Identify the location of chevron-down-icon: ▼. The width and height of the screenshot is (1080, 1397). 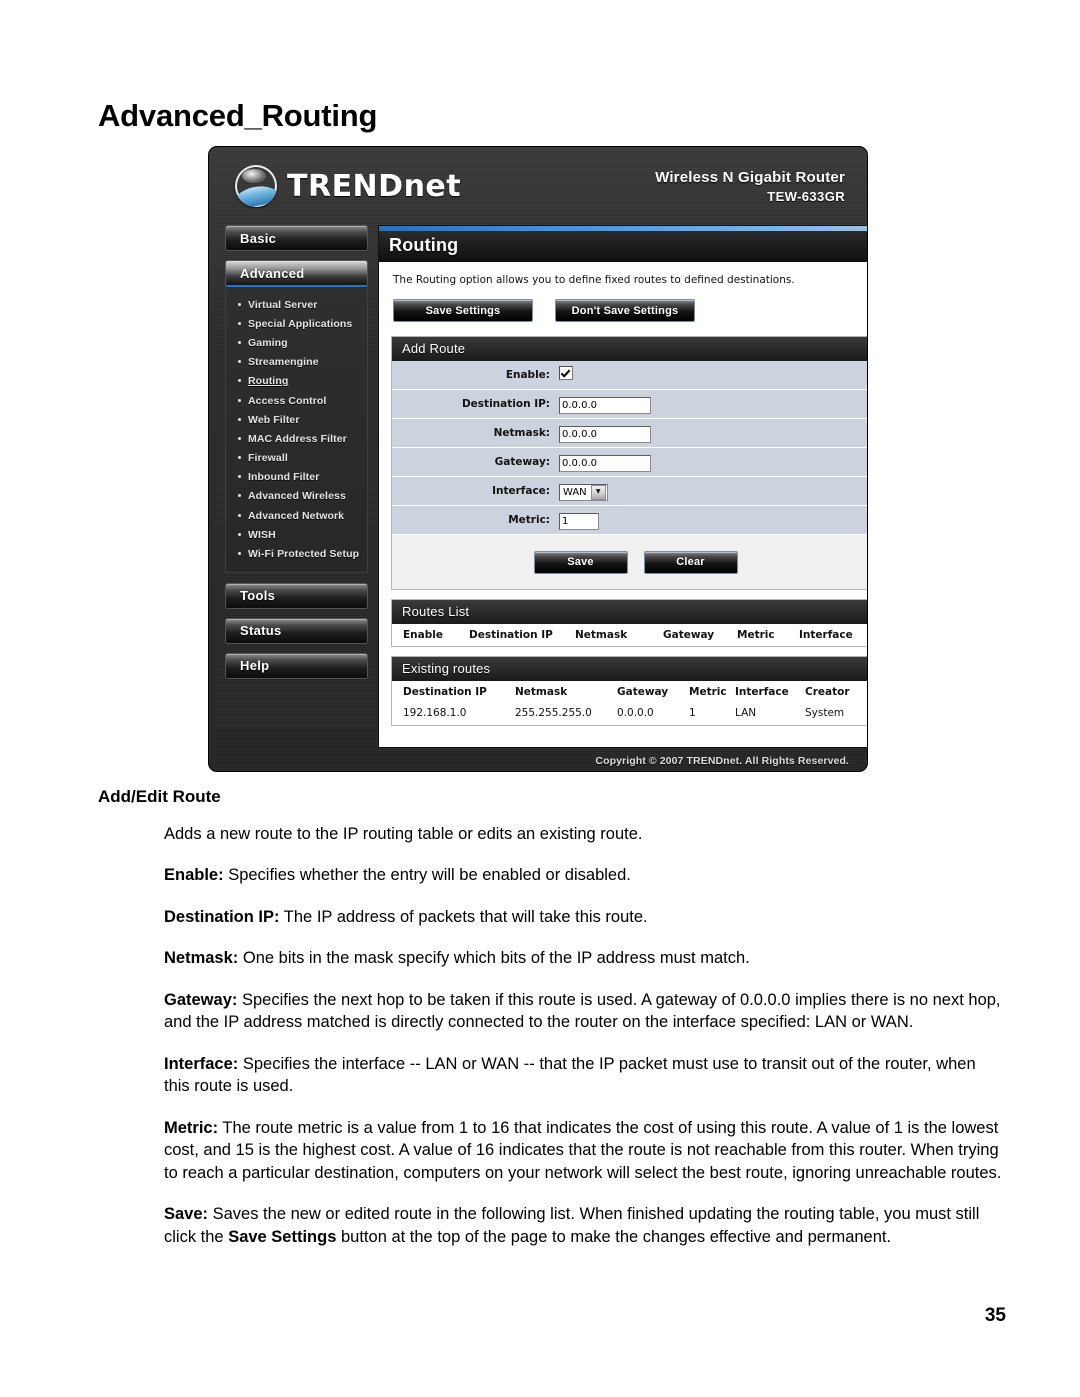
(598, 492).